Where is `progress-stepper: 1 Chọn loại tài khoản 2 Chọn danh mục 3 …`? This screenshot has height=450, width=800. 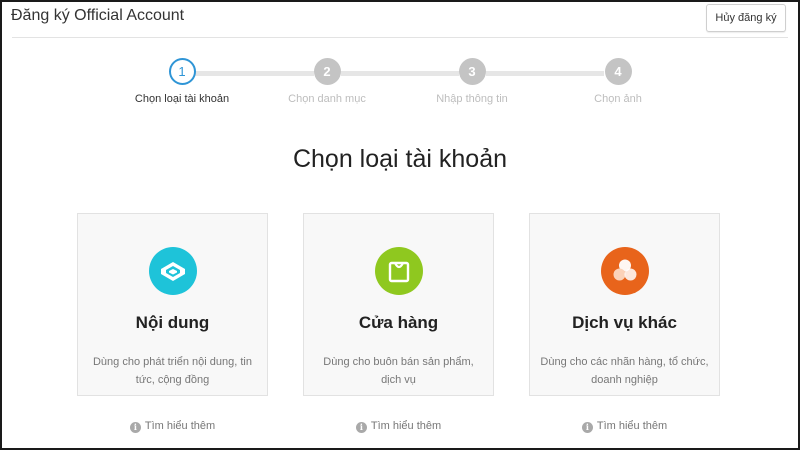
progress-stepper: 1 Chọn loại tài khoản 2 Chọn danh mục 3 … is located at coordinates (400, 83).